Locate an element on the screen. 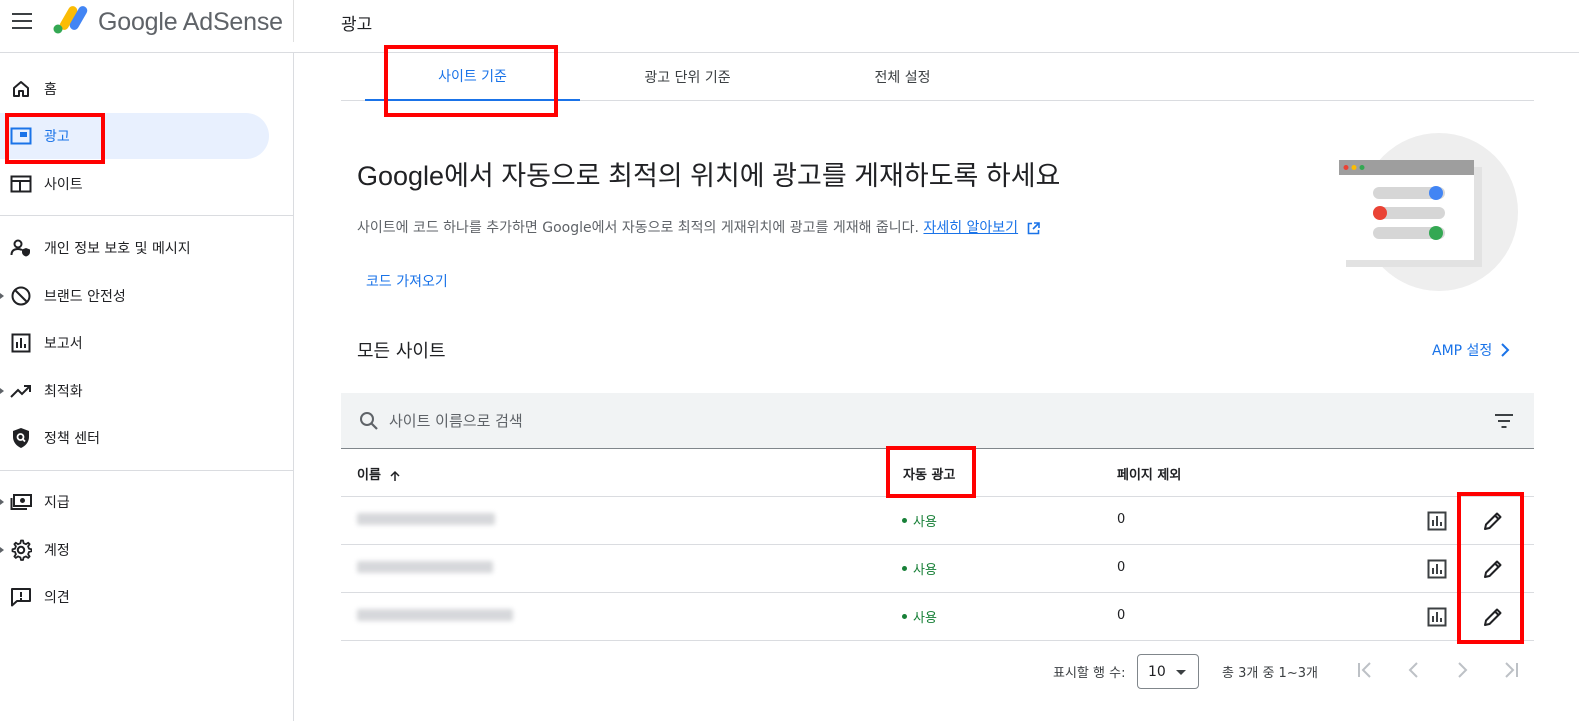 Image resolution: width=1579 pixels, height=721 pixels. rows-per-page-value: 10 is located at coordinates (1157, 671).